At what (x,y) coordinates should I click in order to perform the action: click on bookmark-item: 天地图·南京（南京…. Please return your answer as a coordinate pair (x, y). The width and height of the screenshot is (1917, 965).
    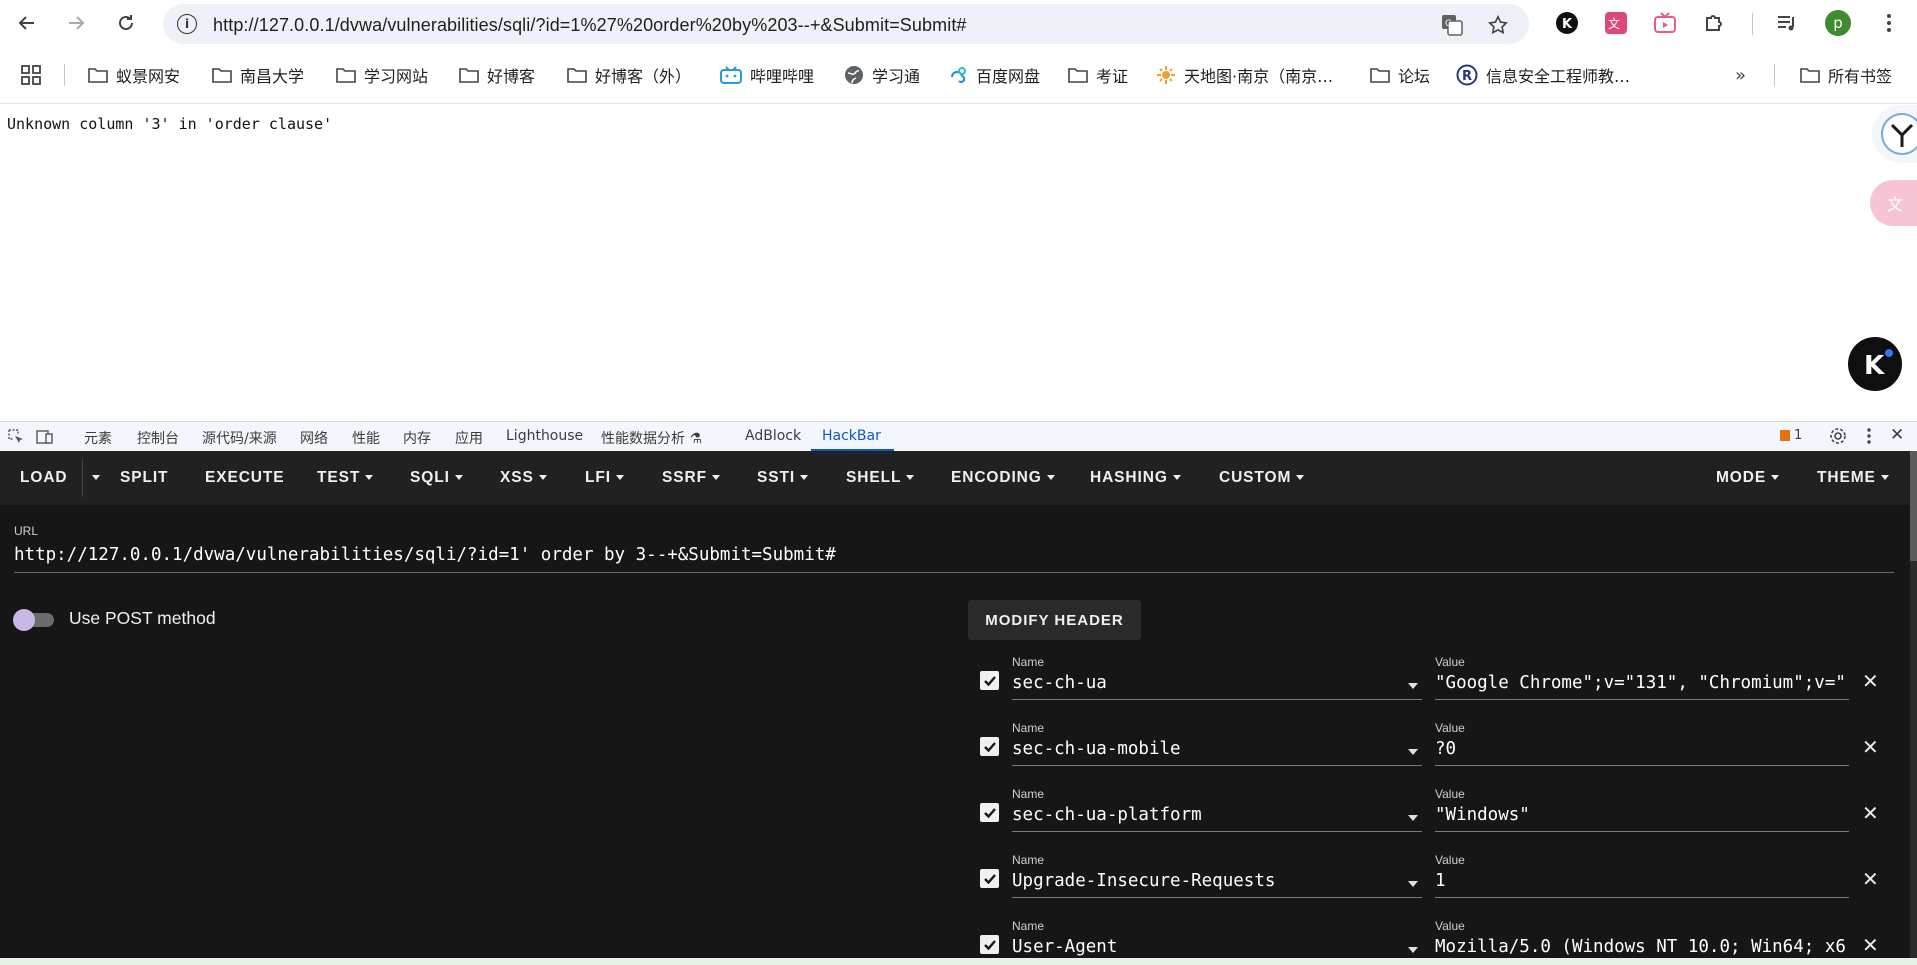
    Looking at the image, I should click on (1244, 75).